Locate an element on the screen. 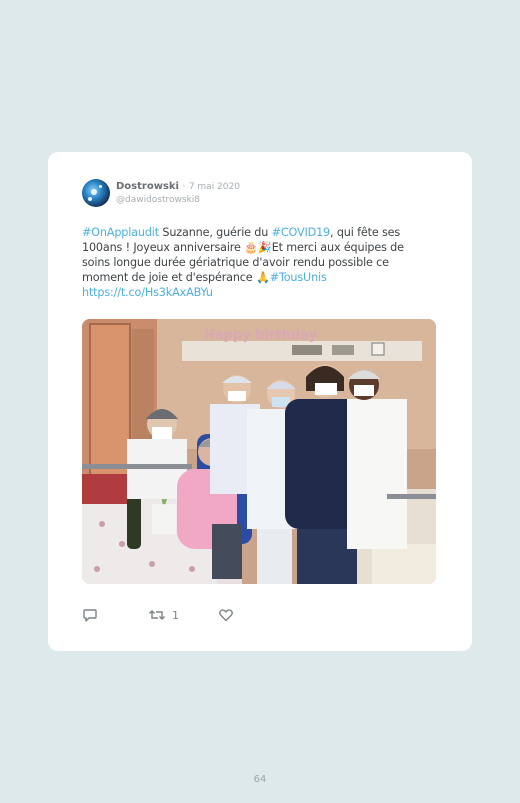 This screenshot has width=520, height=803. hashtag-onapplaudit: #OnApplaudit is located at coordinates (120, 232).